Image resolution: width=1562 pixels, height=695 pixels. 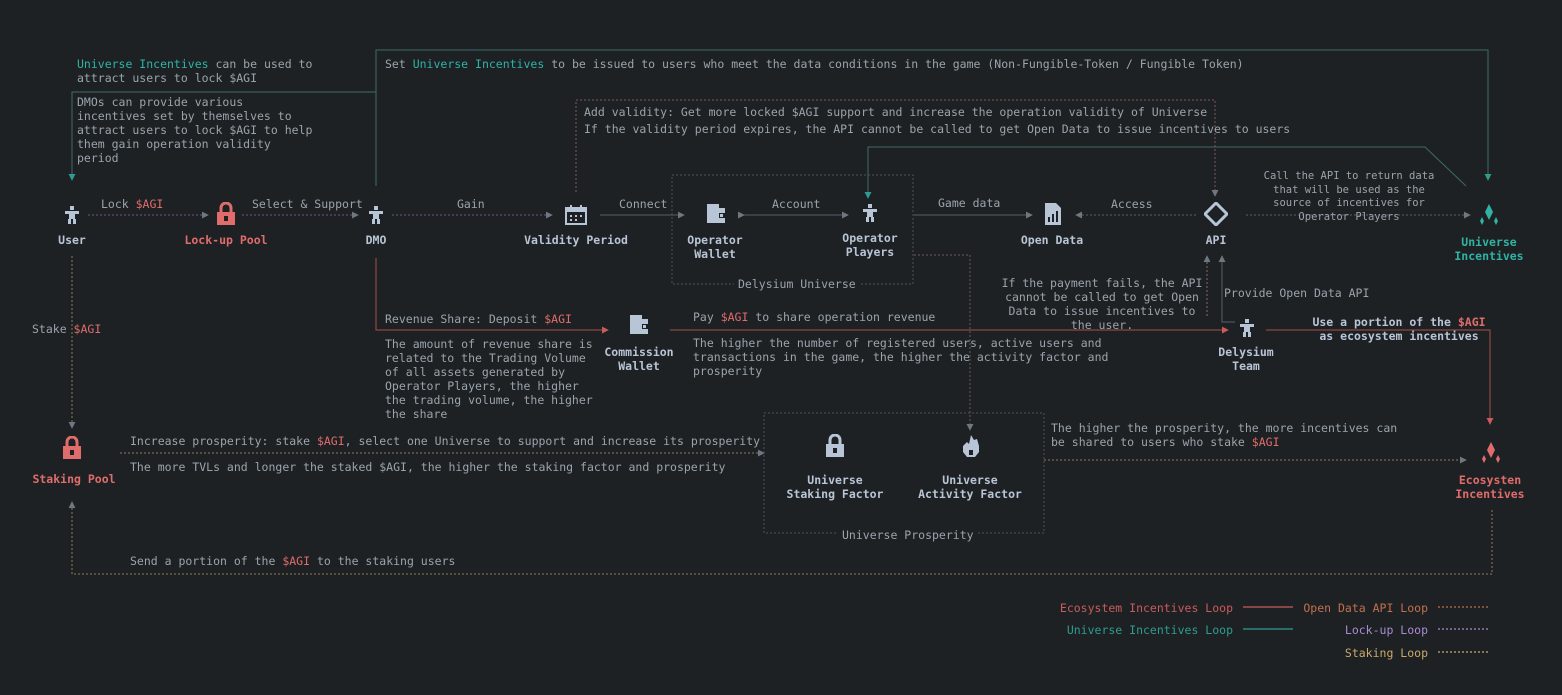 I want to click on node-operator-wallet: Operator Wallet, so click(x=715, y=247).